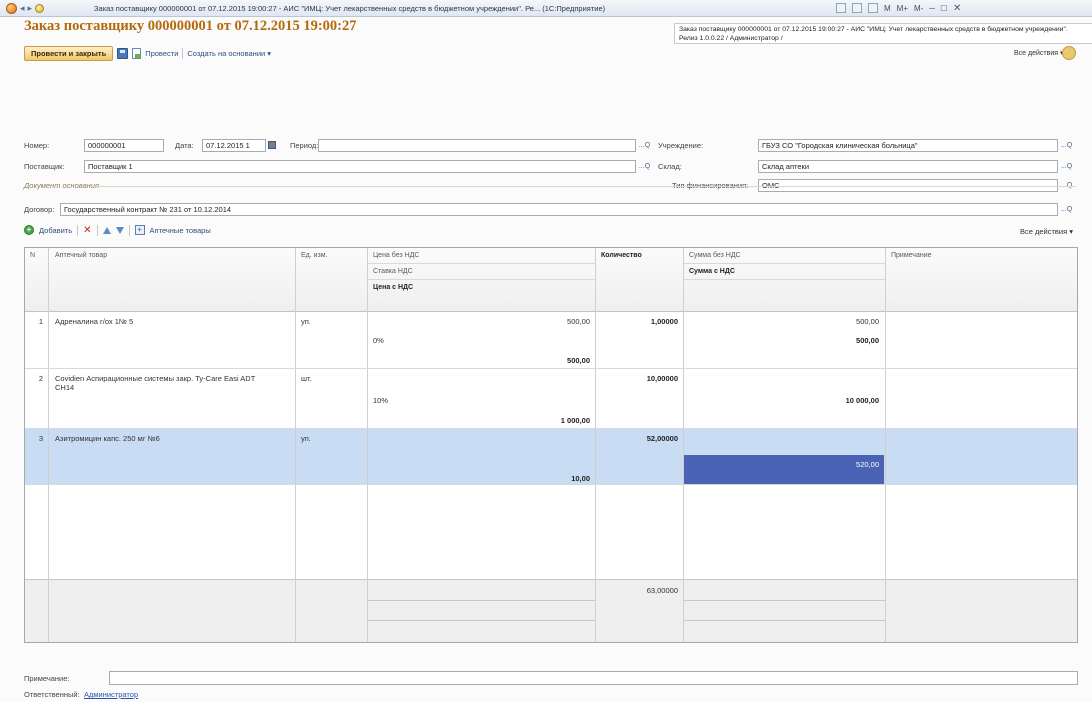 The height and width of the screenshot is (702, 1092). What do you see at coordinates (393, 271) in the screenshot?
I see `header-vat-rate: Ставка НДС` at bounding box center [393, 271].